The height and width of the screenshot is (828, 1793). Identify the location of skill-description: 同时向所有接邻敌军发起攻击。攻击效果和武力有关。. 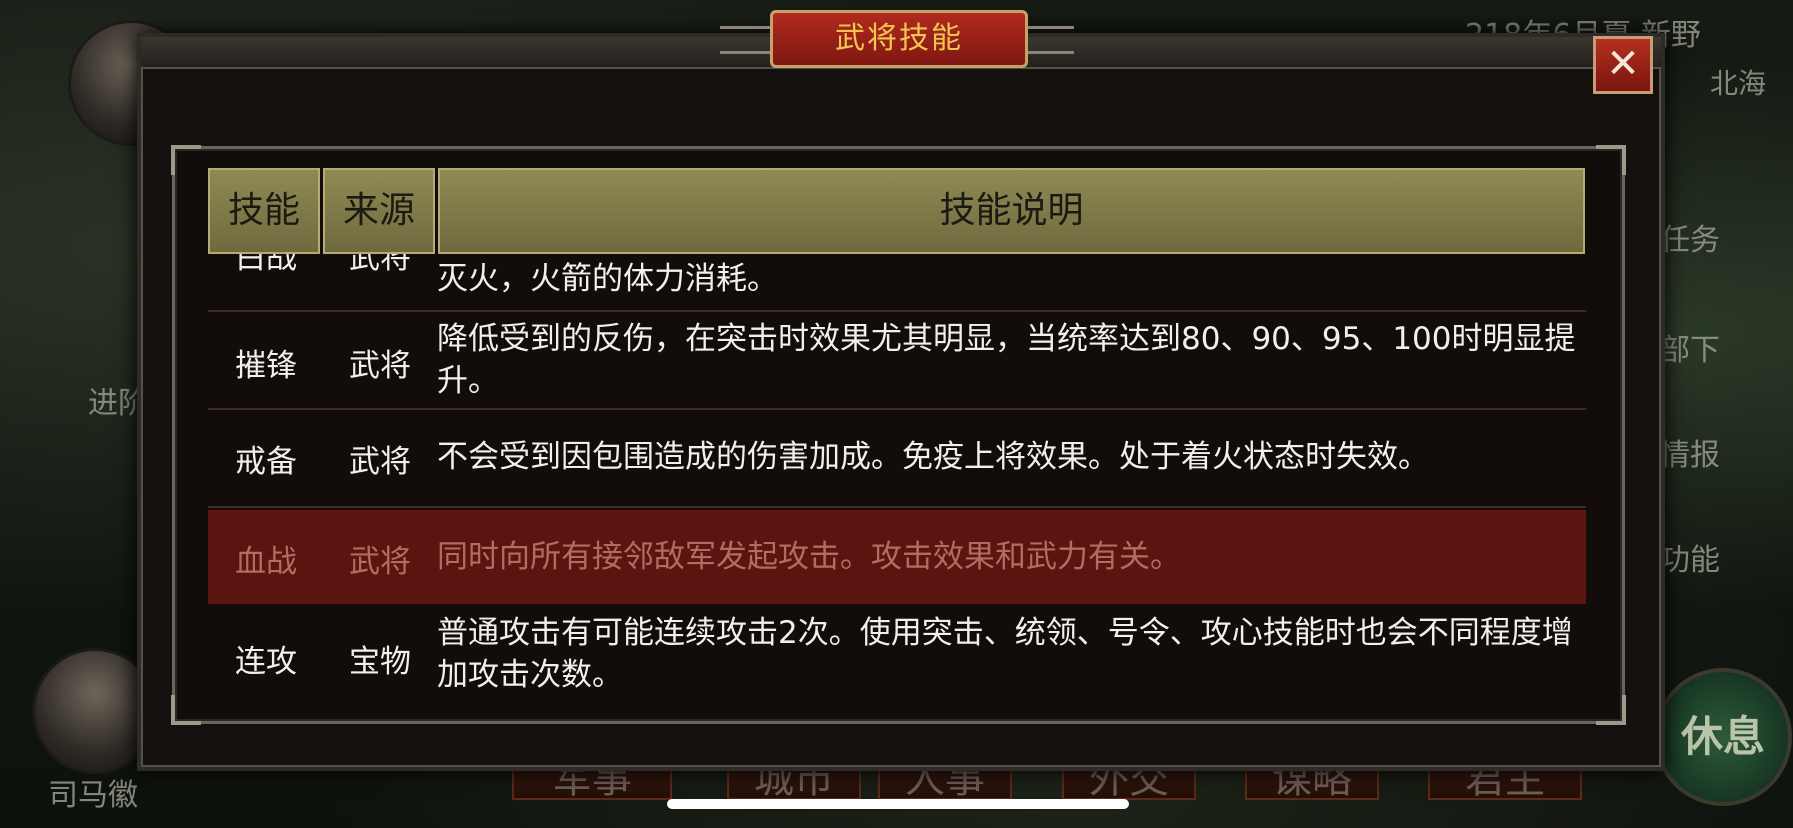
(809, 557).